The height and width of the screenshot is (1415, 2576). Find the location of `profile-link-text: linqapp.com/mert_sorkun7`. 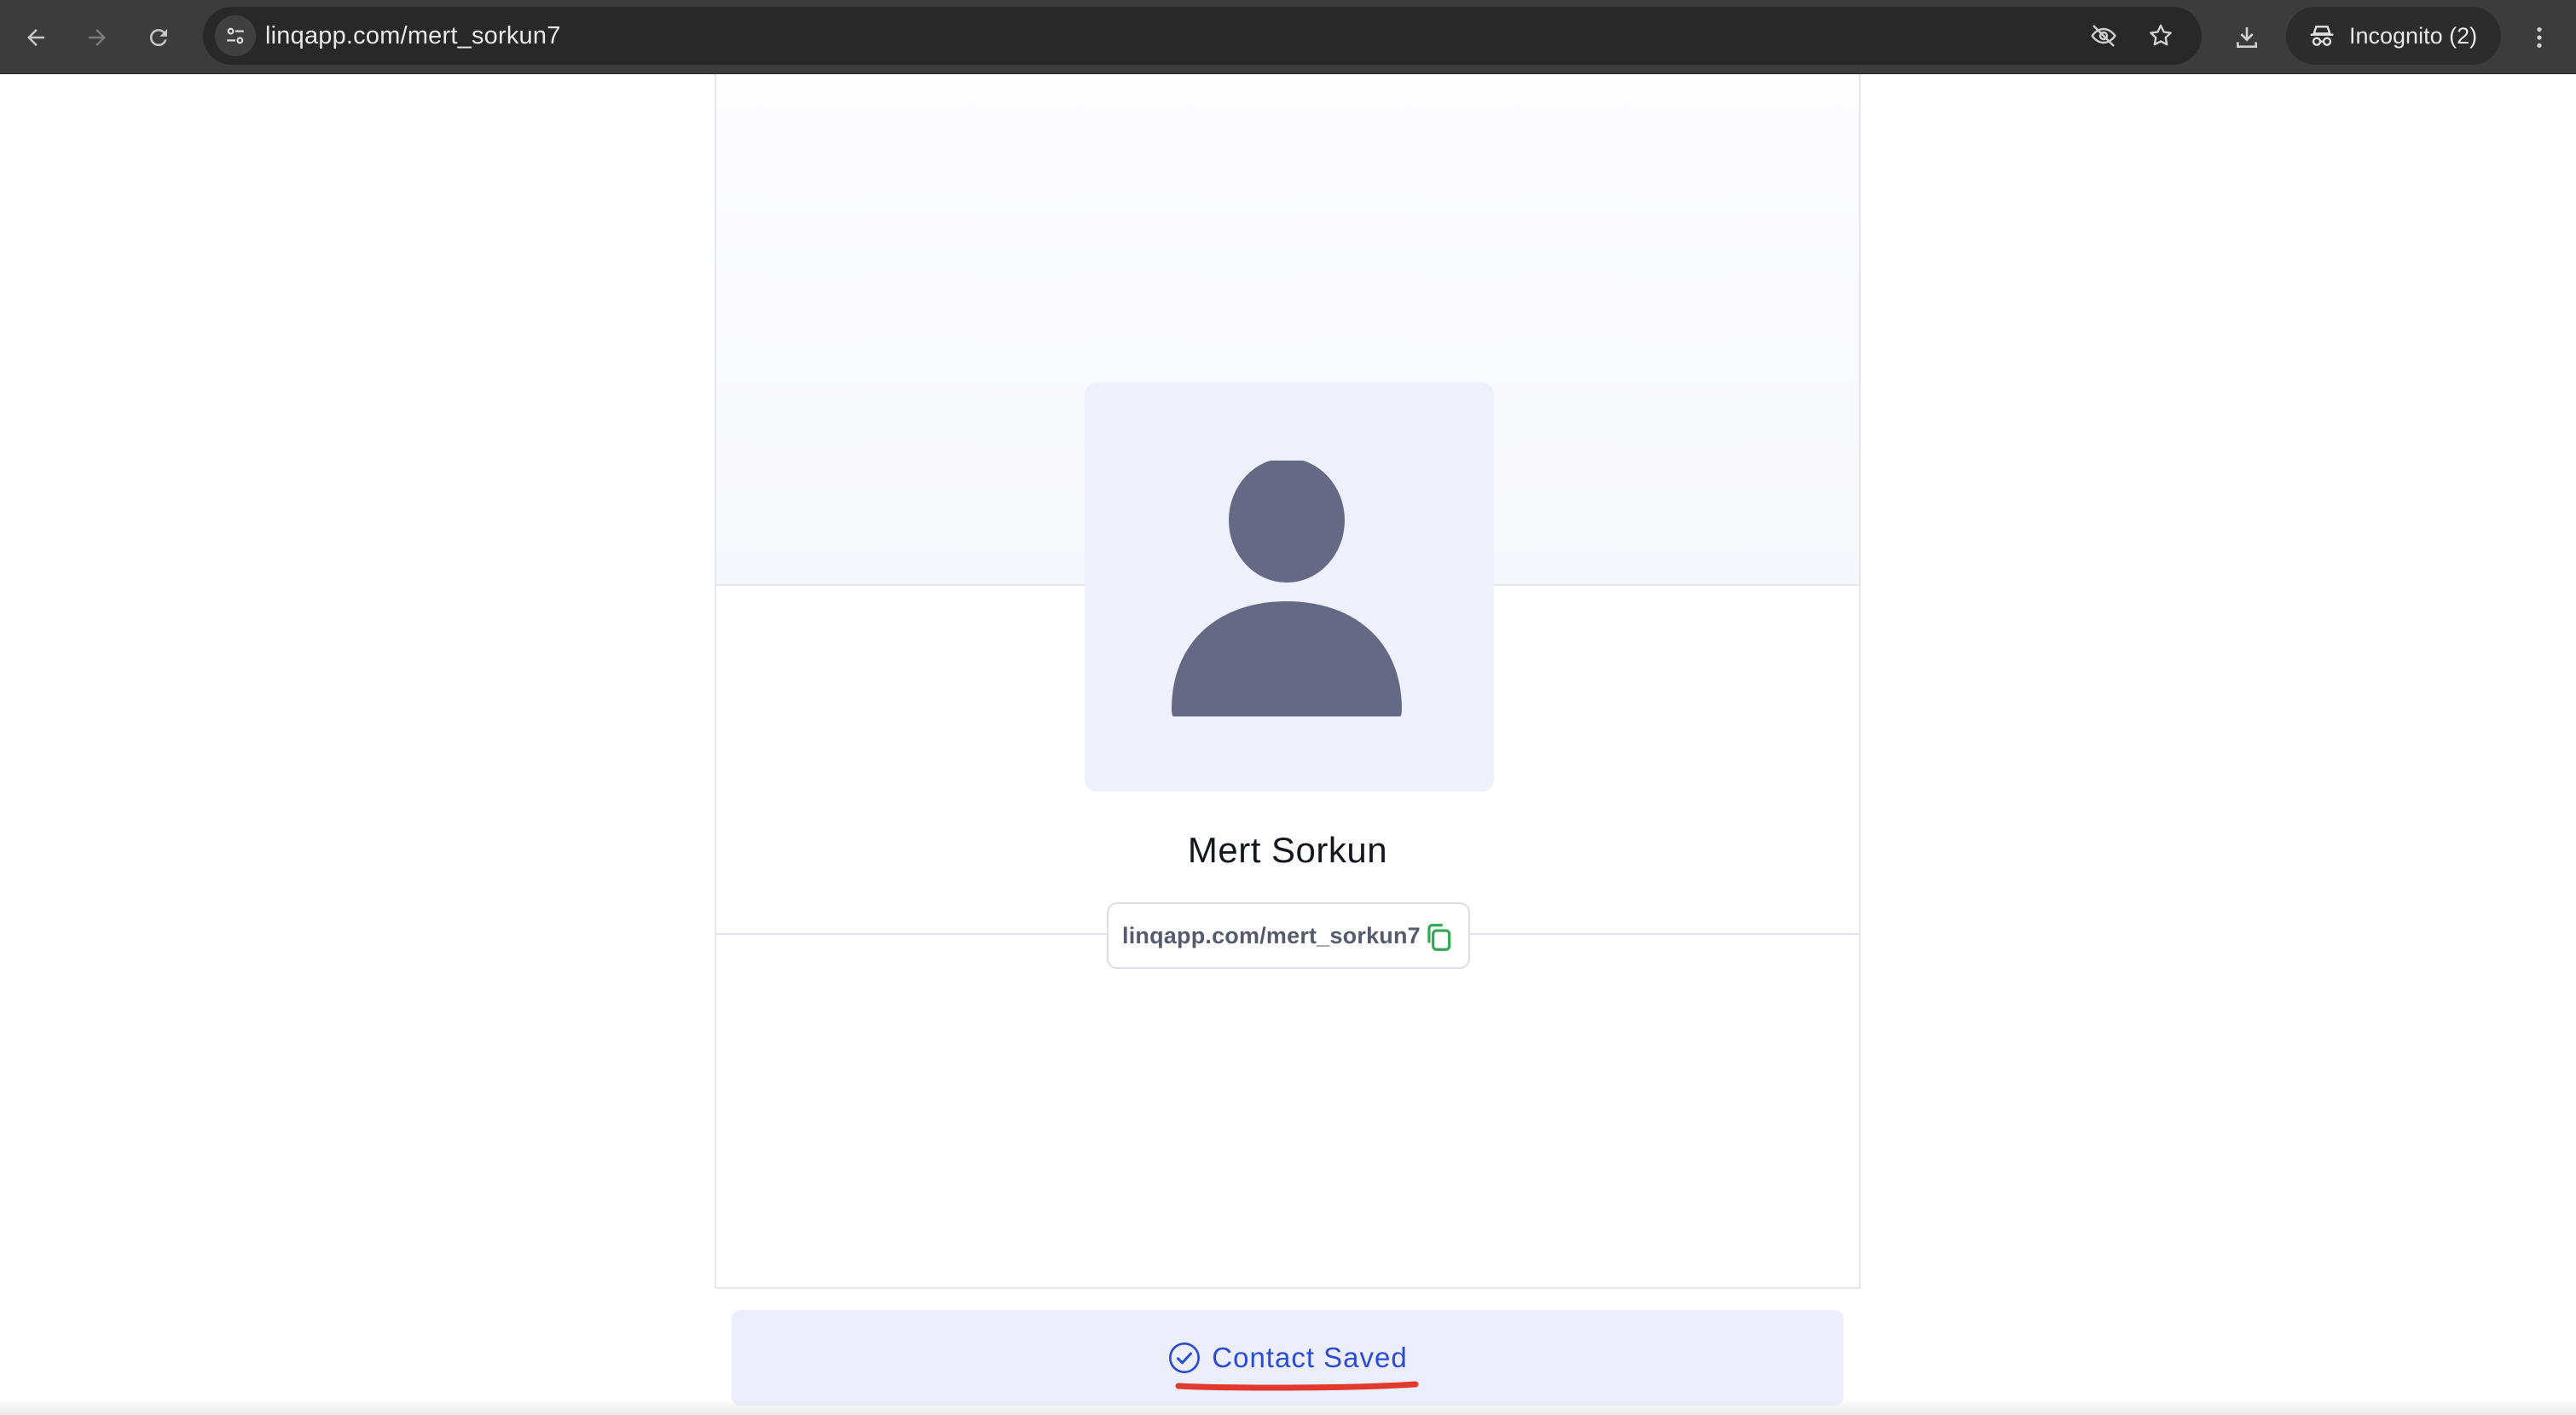

profile-link-text: linqapp.com/mert_sorkun7 is located at coordinates (1272, 935).